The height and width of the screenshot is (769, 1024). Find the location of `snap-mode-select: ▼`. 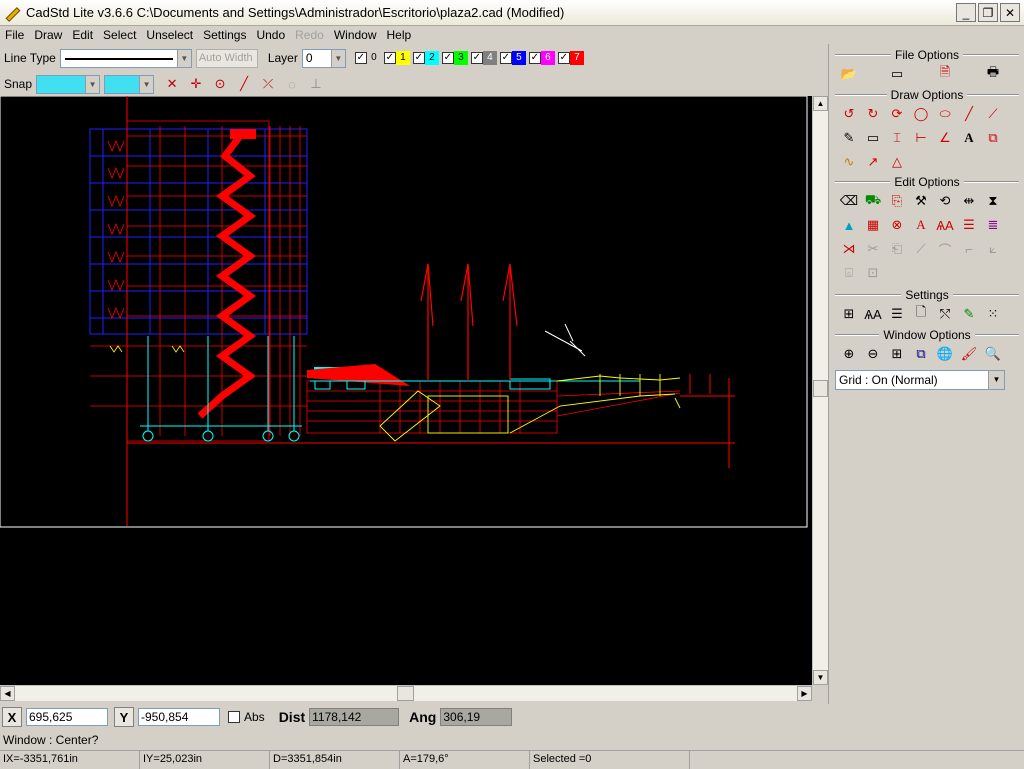

snap-mode-select: ▼ is located at coordinates (68, 84).